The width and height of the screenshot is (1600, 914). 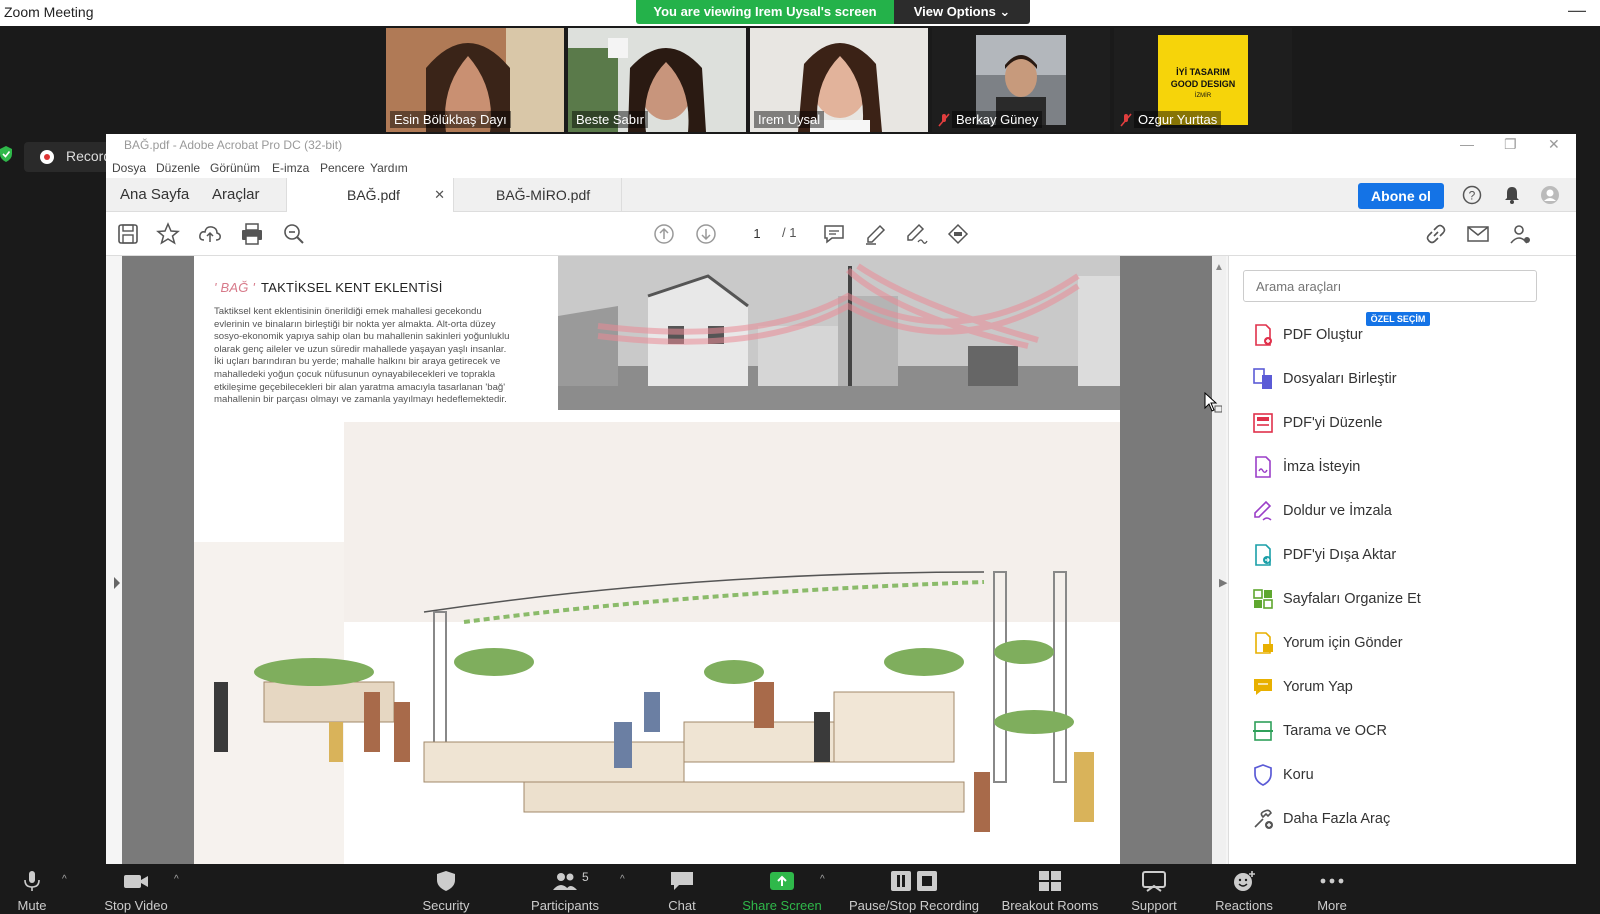 What do you see at coordinates (1203, 95) in the screenshot?
I see `svg-text: İZMİR` at bounding box center [1203, 95].